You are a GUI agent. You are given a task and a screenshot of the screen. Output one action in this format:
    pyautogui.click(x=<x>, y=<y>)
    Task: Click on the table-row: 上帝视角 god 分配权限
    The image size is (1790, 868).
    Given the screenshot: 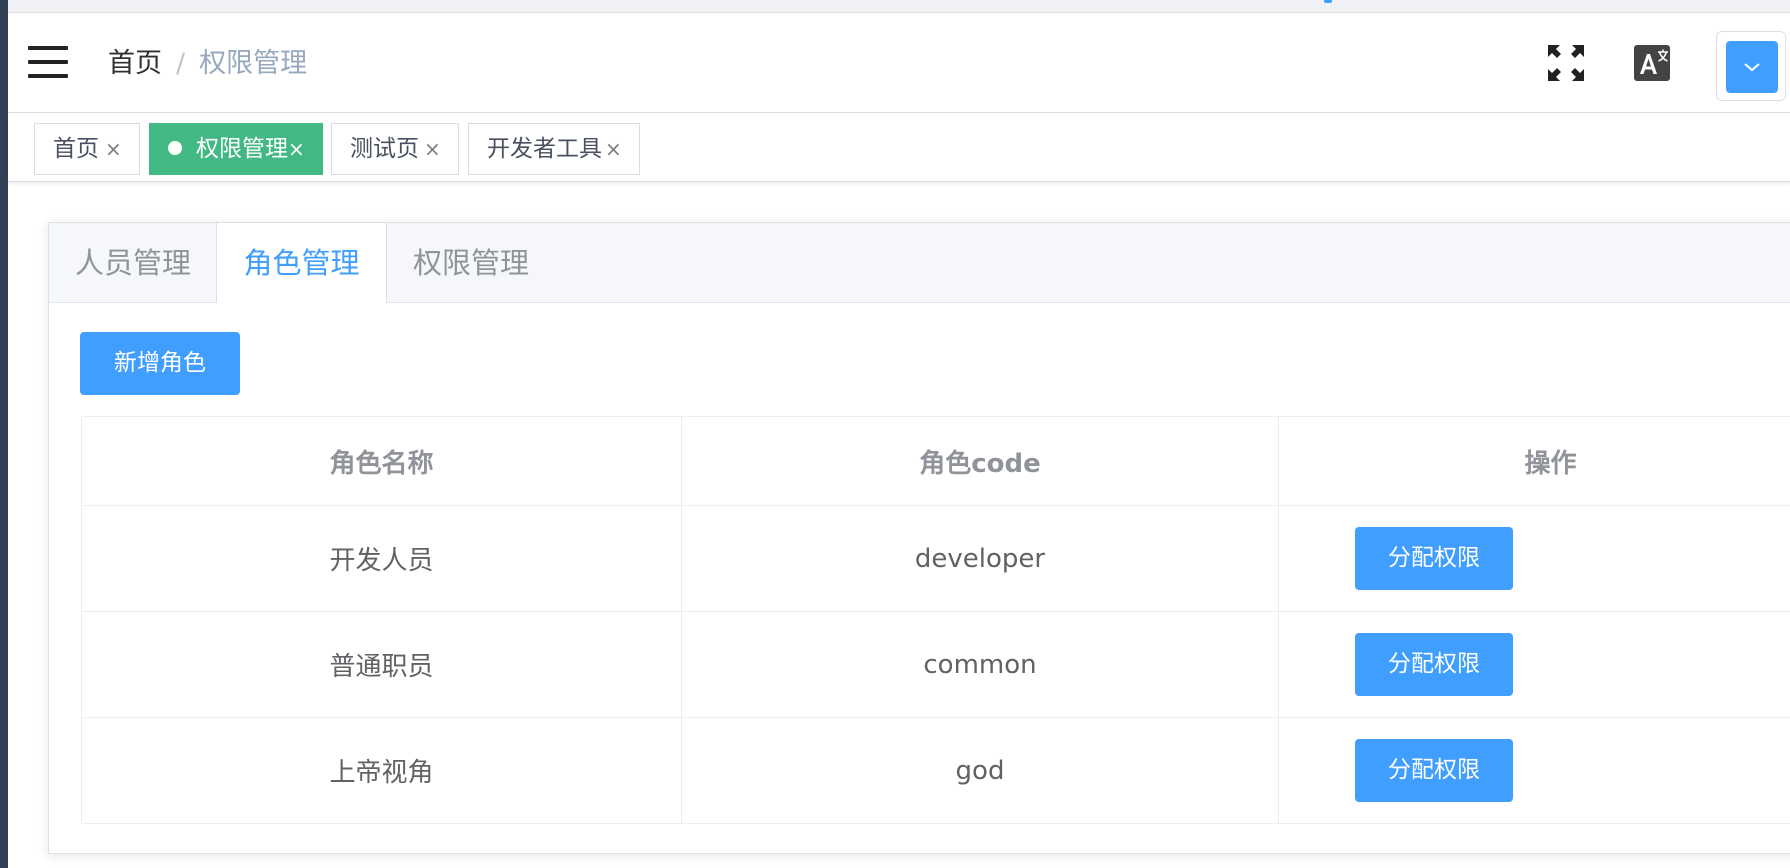 What is the action you would take?
    pyautogui.click(x=936, y=771)
    